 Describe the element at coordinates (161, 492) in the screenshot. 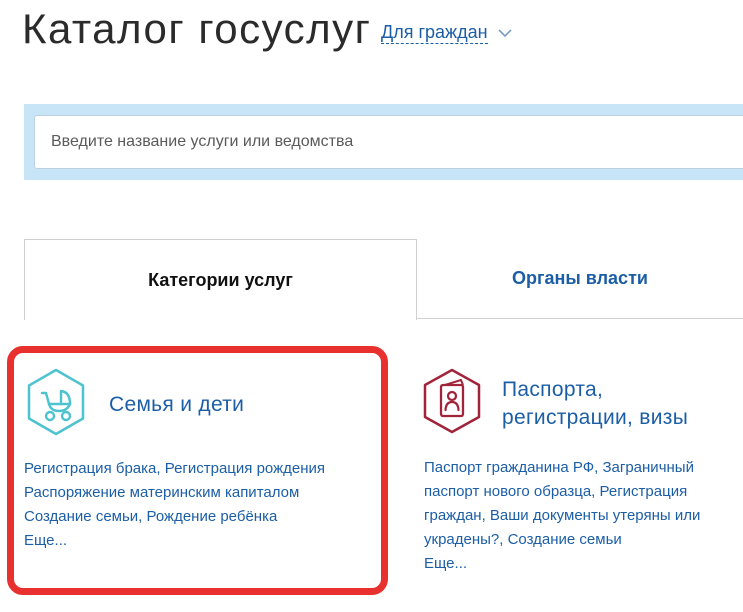

I see `link-maternity-capital: Распоряжение материнским капиталом` at that location.